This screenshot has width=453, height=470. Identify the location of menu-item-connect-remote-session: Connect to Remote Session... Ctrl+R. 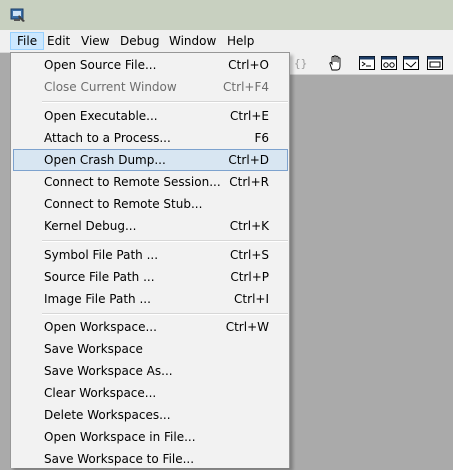
(150, 182).